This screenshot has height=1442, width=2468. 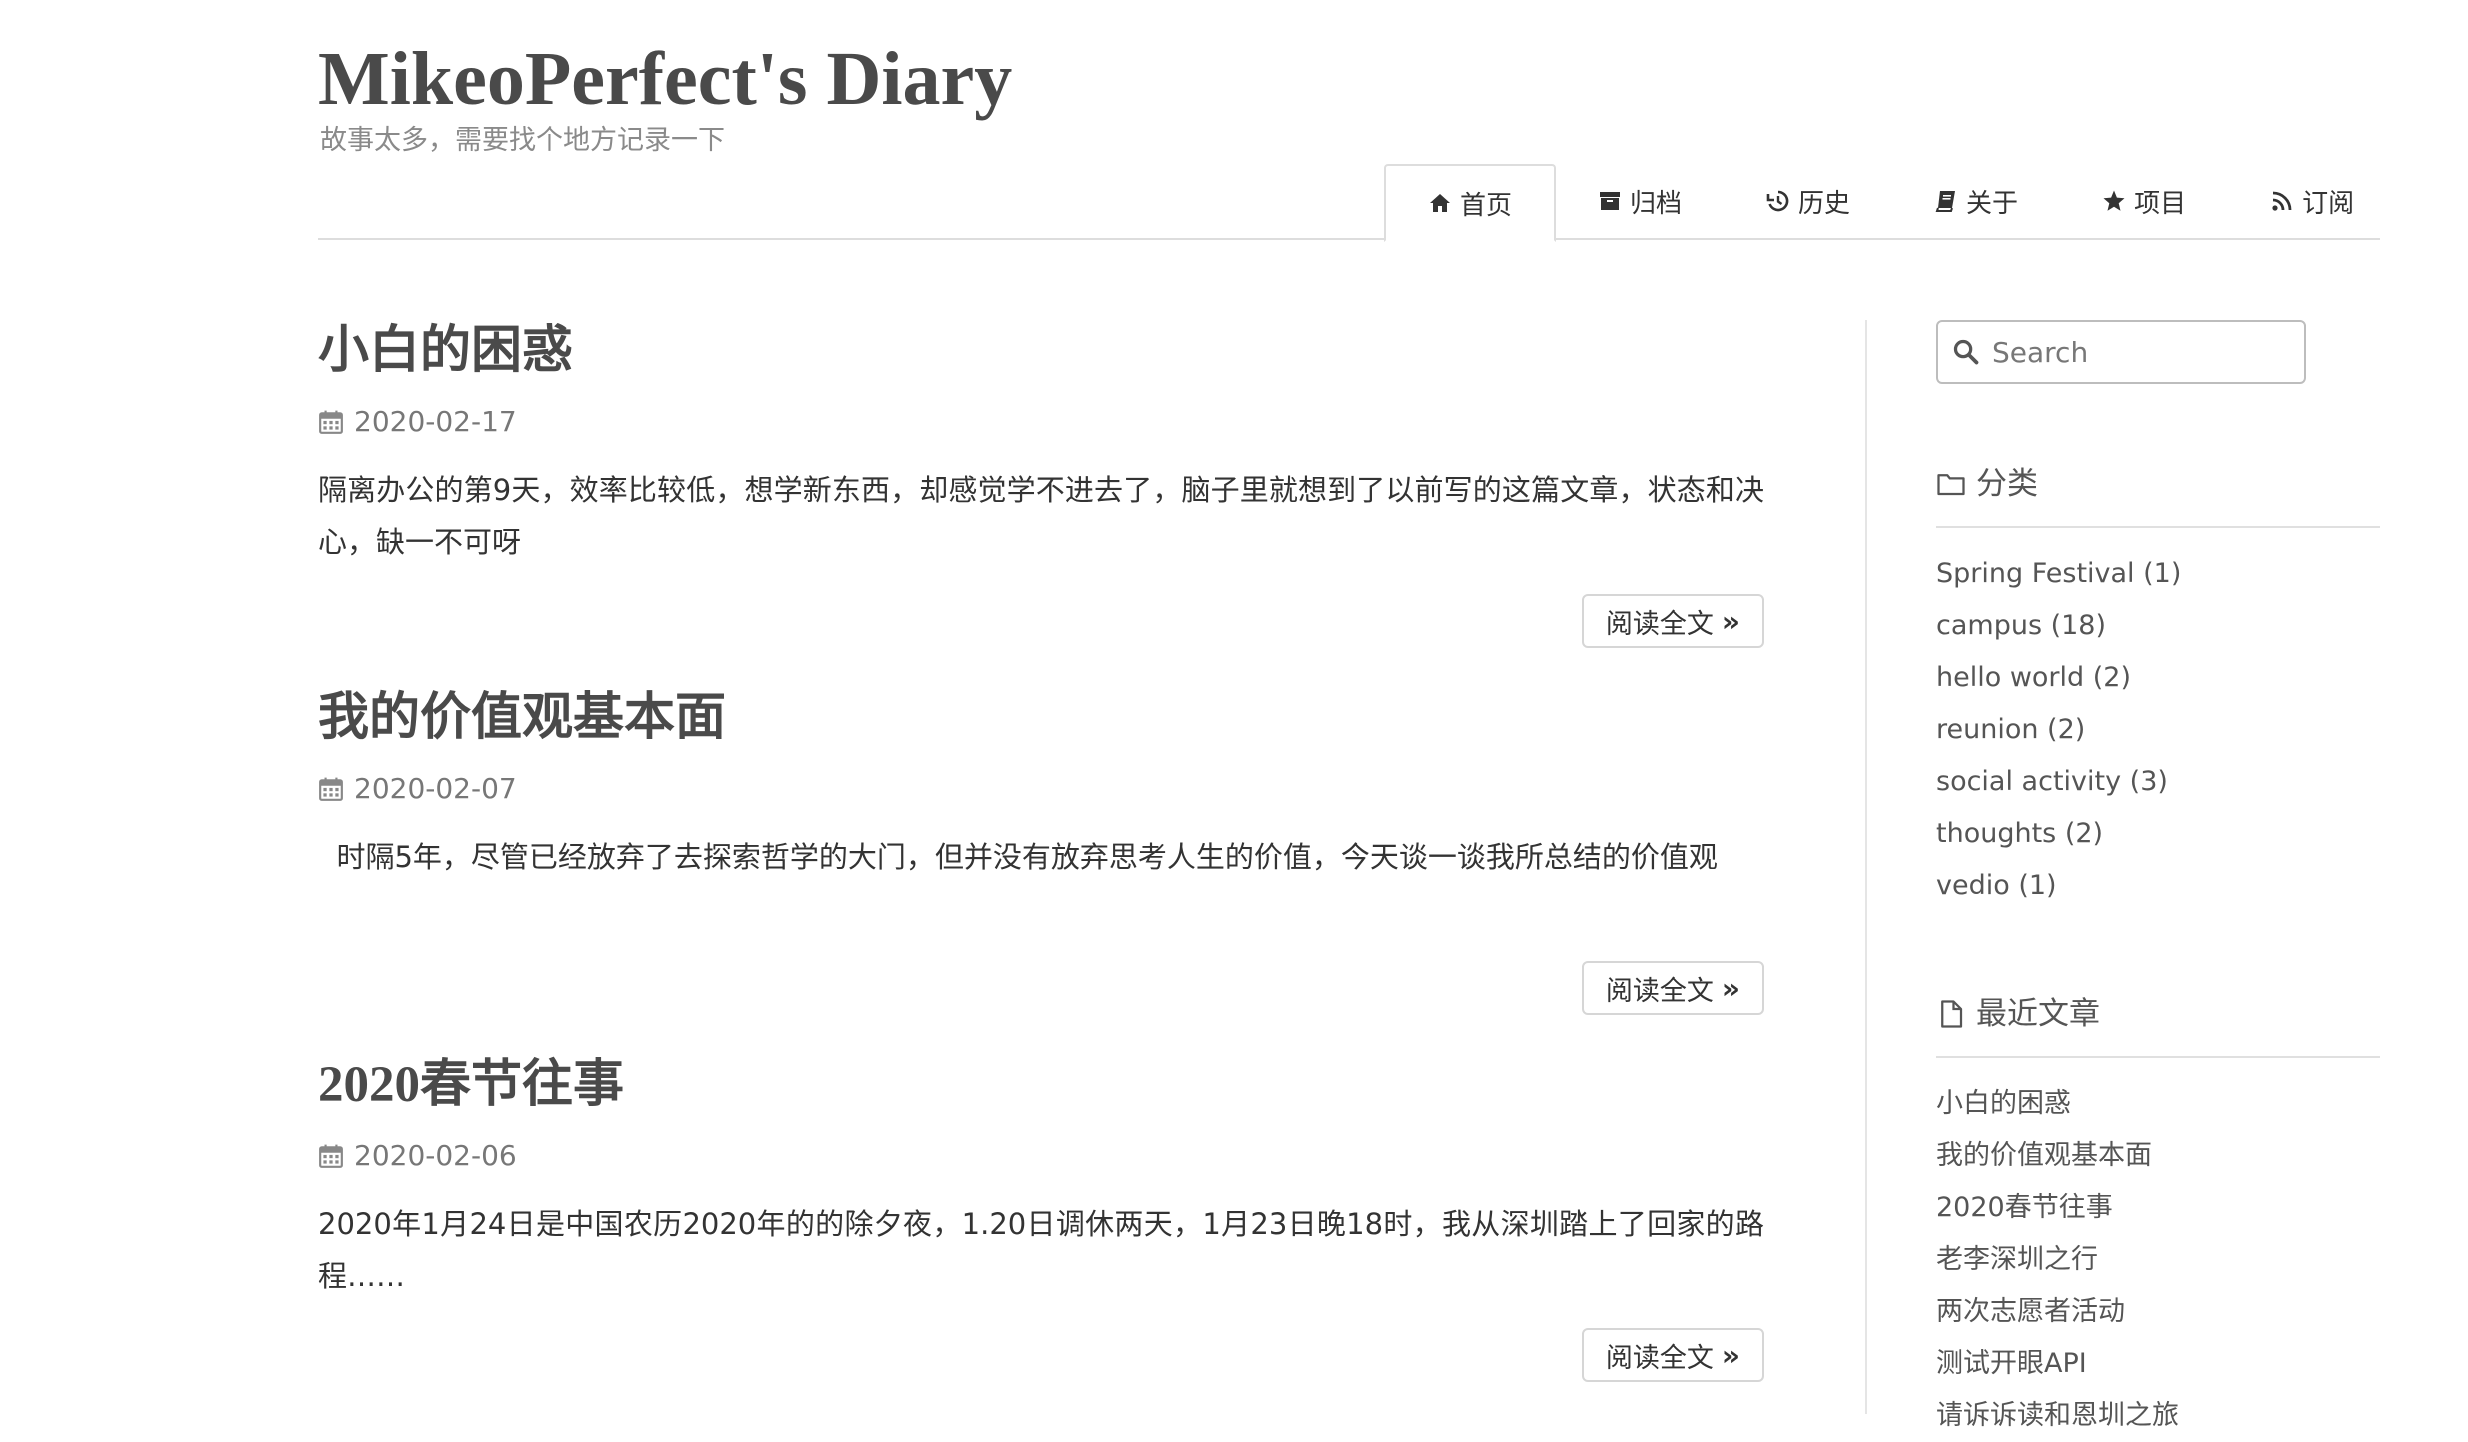 I want to click on recent-post-link: 2020春节往事, so click(x=2158, y=1208).